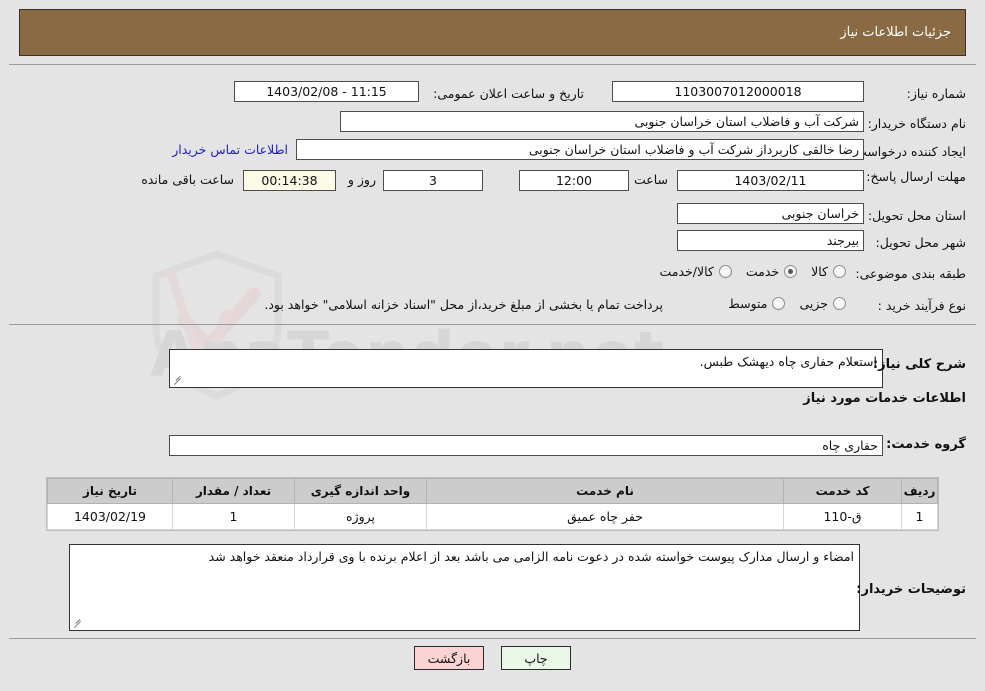  What do you see at coordinates (574, 180) in the screenshot?
I see `deadline-time-field: 12:00` at bounding box center [574, 180].